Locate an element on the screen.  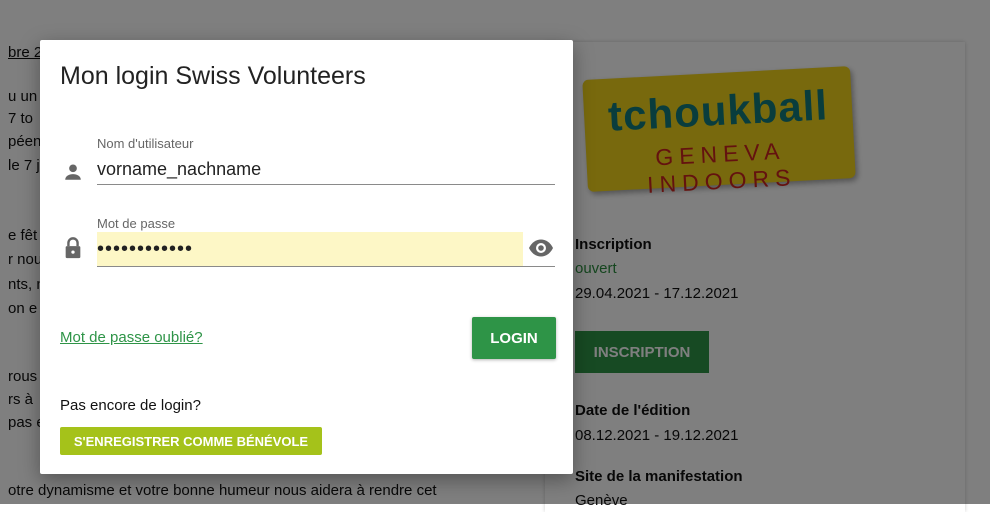
username-input is located at coordinates (326, 169).